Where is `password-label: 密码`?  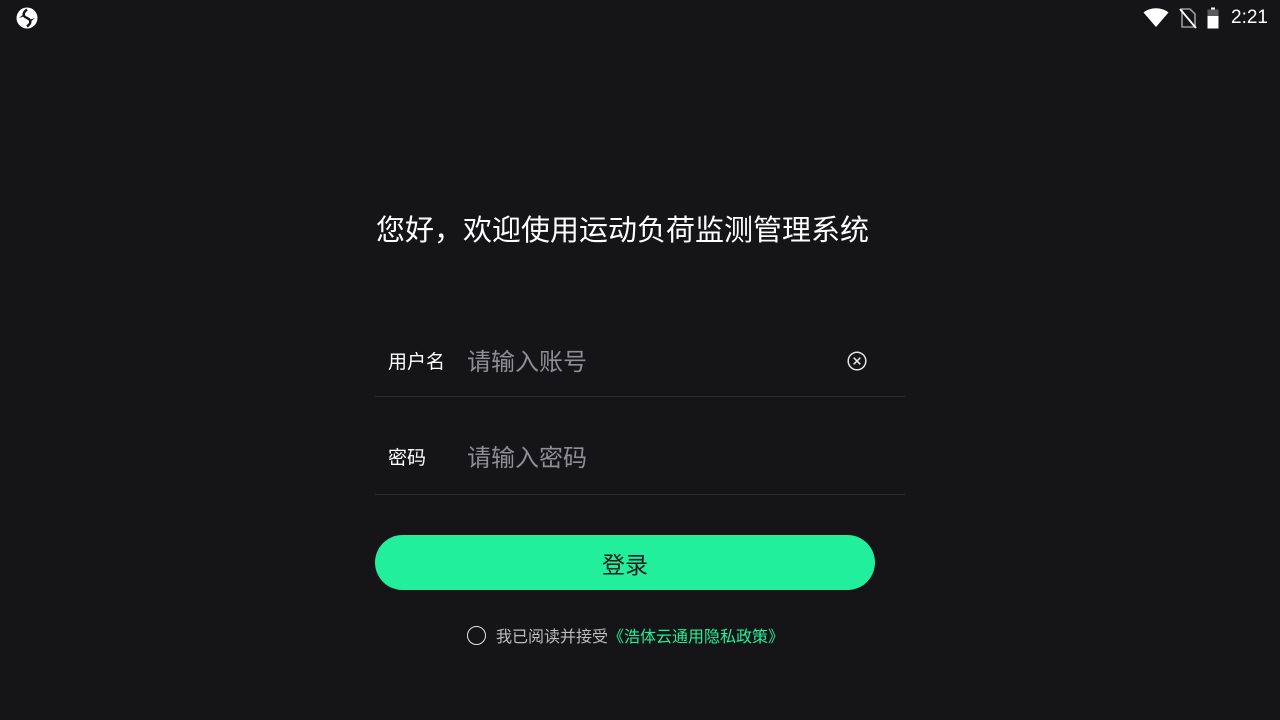 password-label: 密码 is located at coordinates (407, 458).